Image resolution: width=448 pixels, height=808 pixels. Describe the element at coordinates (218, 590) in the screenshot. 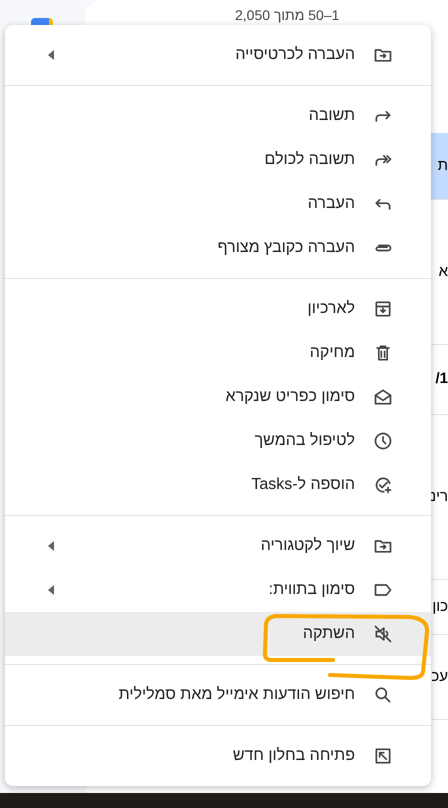

I see `menu-item: סימון בתווית:` at that location.